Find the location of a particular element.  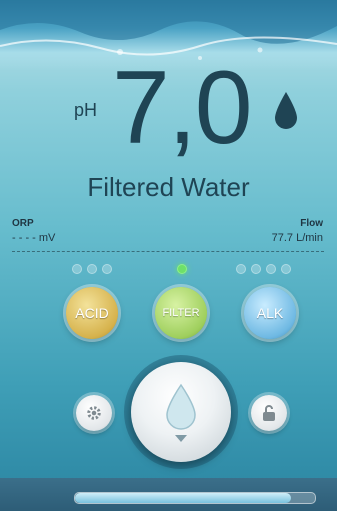

dispense-button is located at coordinates (181, 412).